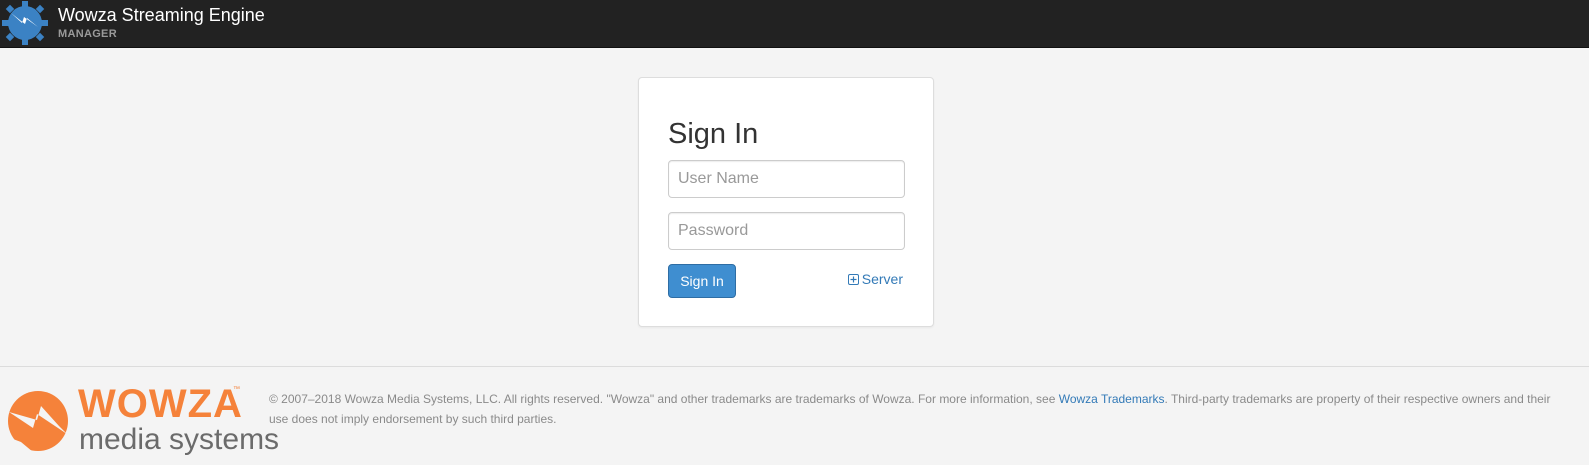 Image resolution: width=1589 pixels, height=465 pixels. Describe the element at coordinates (236, 389) in the screenshot. I see `brand-trademark: ™` at that location.